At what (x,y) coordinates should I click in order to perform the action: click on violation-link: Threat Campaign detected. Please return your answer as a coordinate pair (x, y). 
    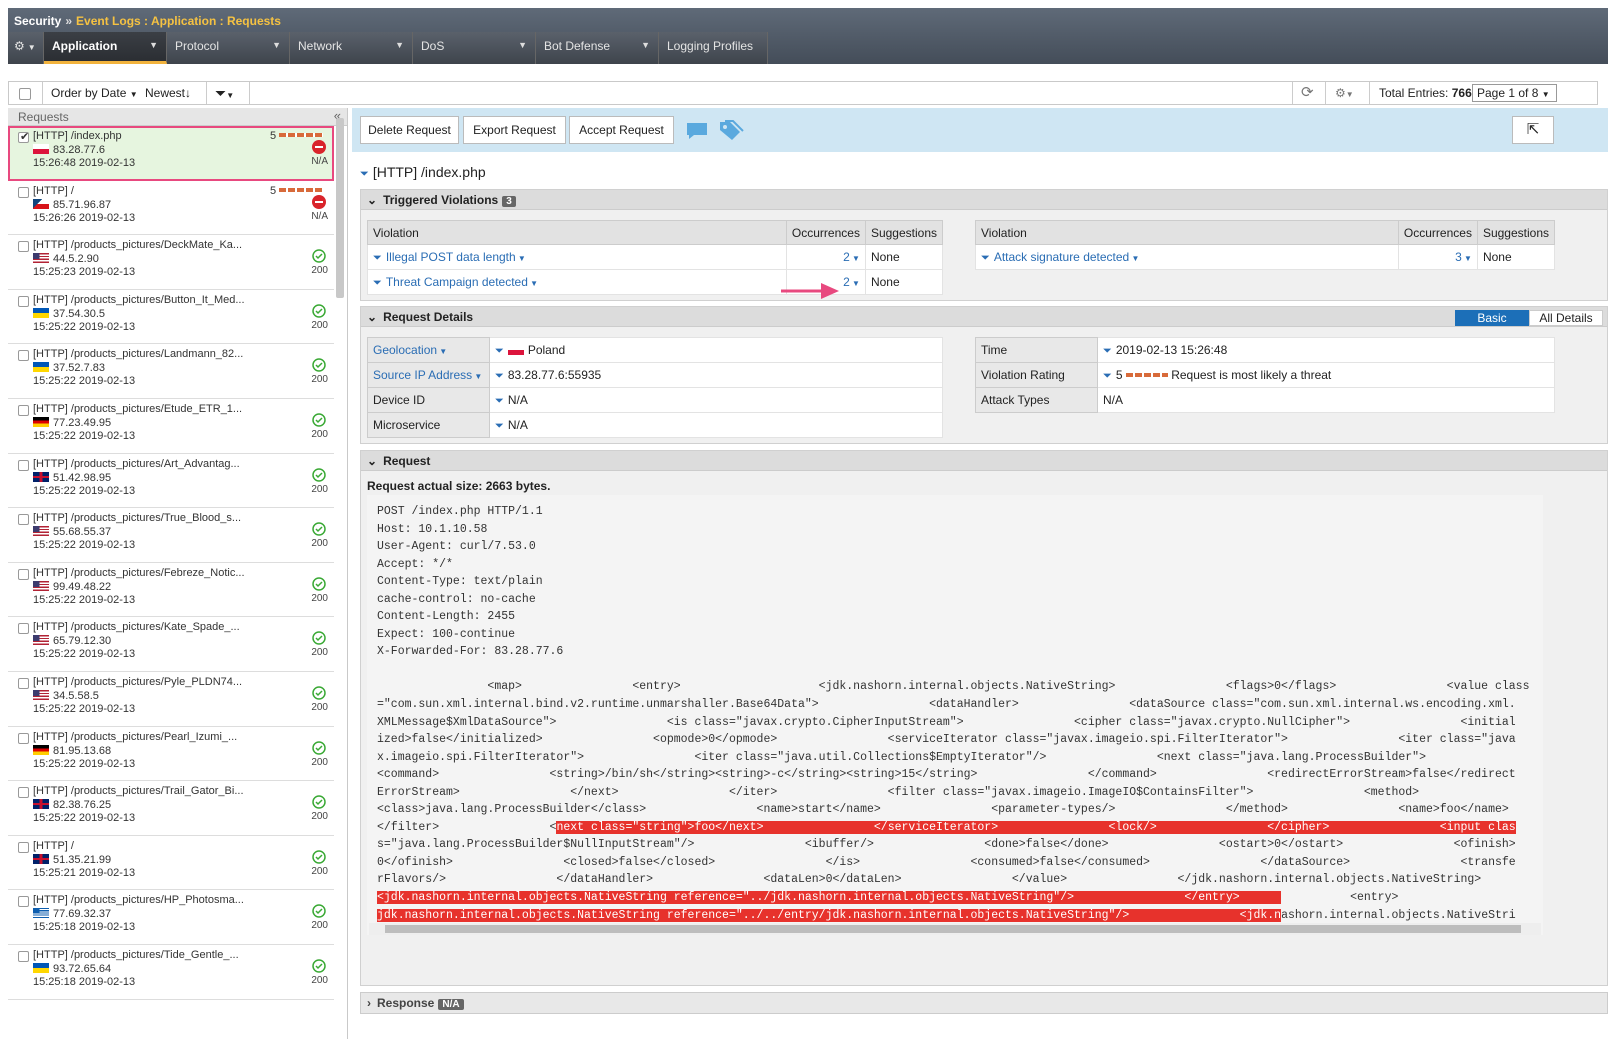
    Looking at the image, I should click on (457, 282).